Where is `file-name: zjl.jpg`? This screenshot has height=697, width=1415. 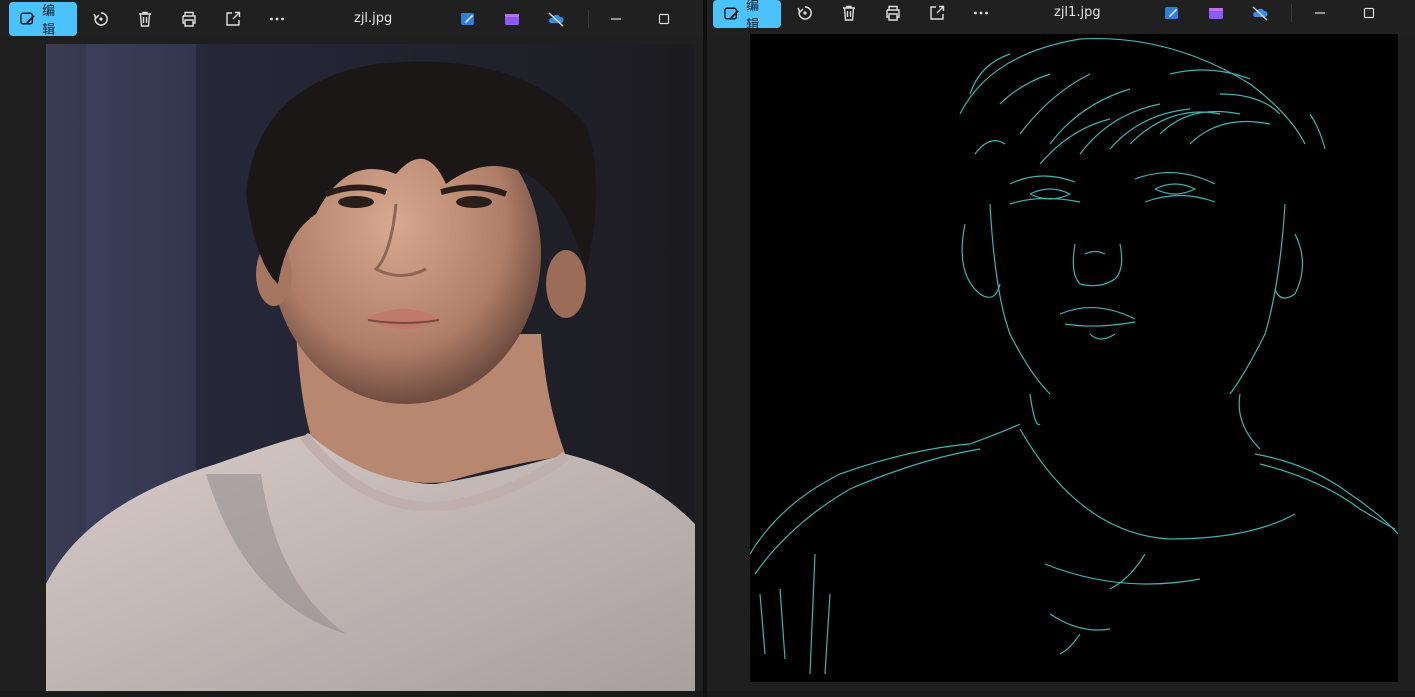 file-name: zjl.jpg is located at coordinates (373, 18).